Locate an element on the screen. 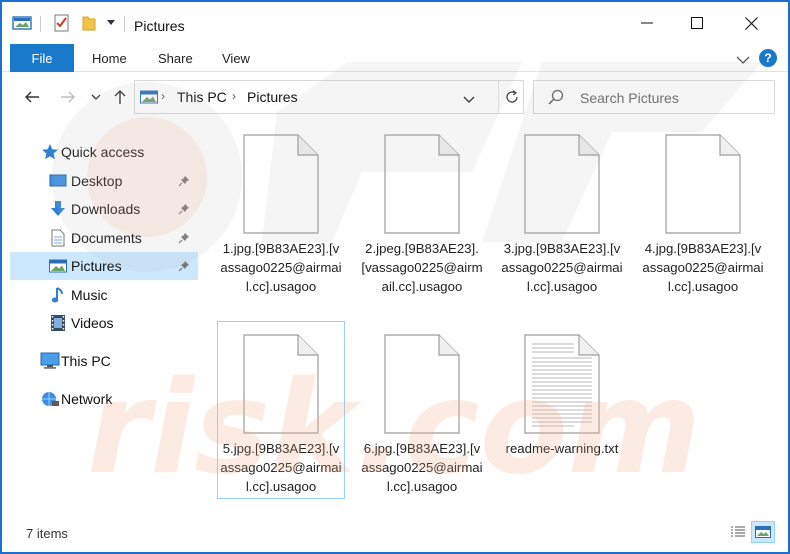 The height and width of the screenshot is (554, 790). sidebar-item-desktop: Desktop is located at coordinates (104, 181).